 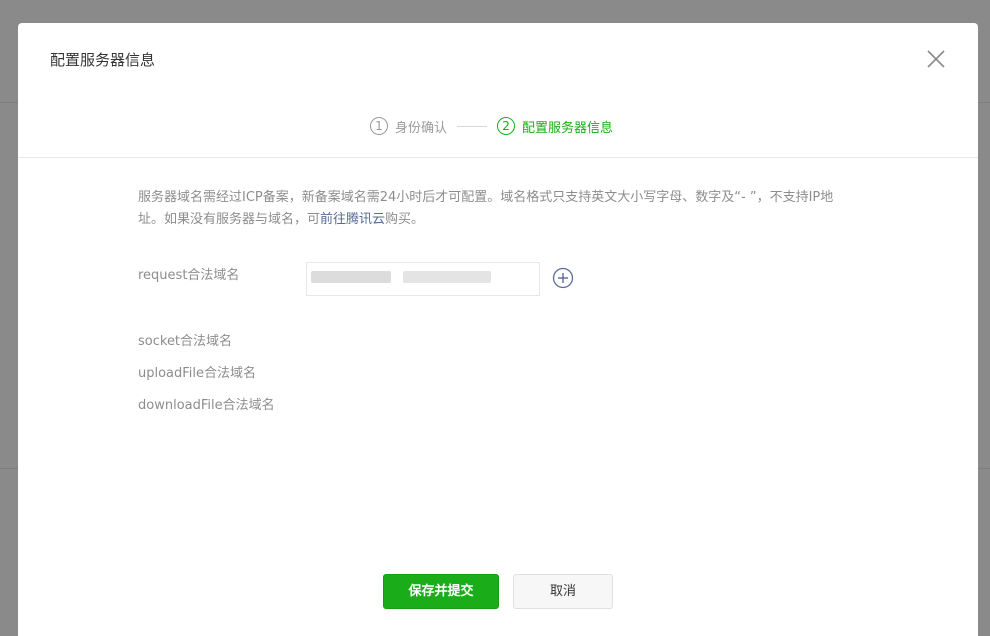 What do you see at coordinates (472, 126) in the screenshot?
I see `step-connector` at bounding box center [472, 126].